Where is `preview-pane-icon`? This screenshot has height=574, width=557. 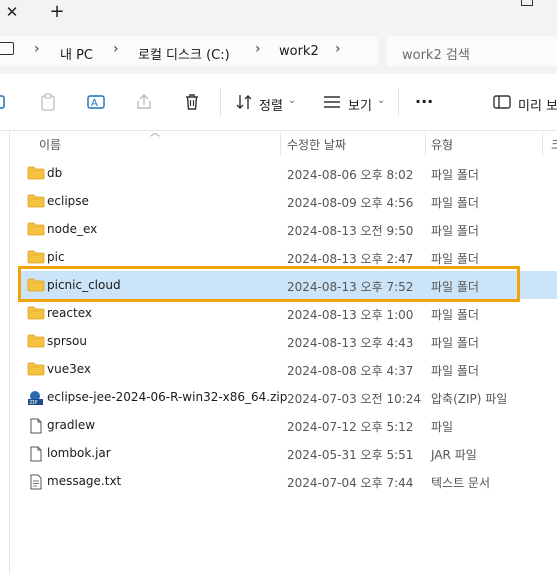
preview-pane-icon is located at coordinates (502, 102).